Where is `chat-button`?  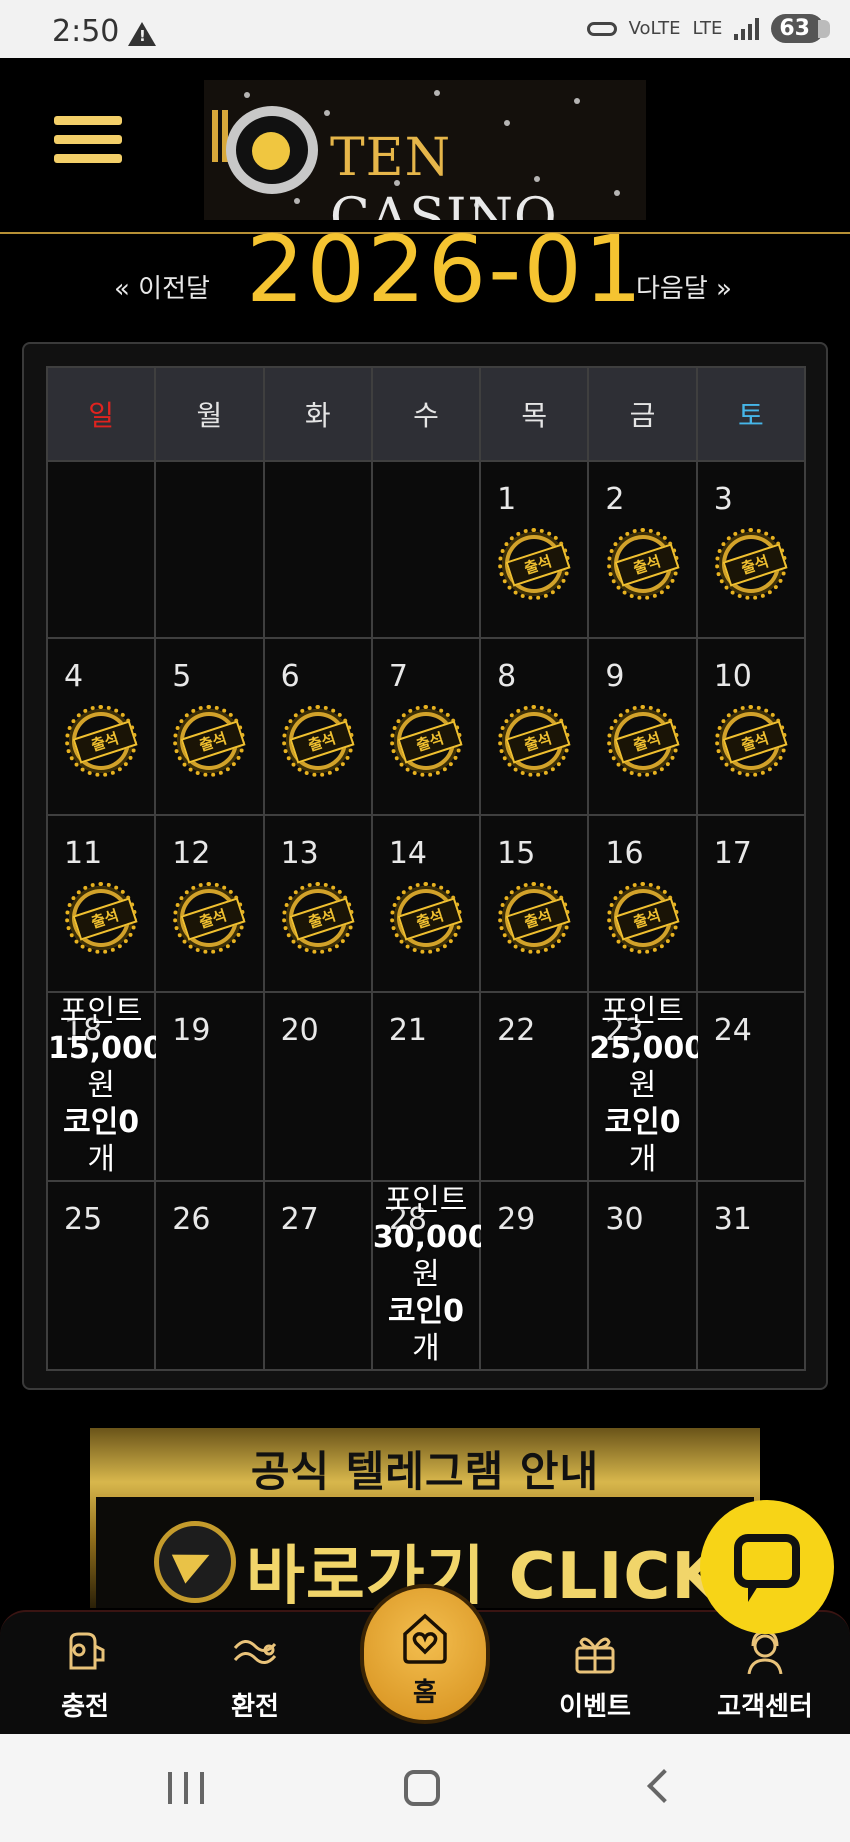
chat-button is located at coordinates (767, 1567).